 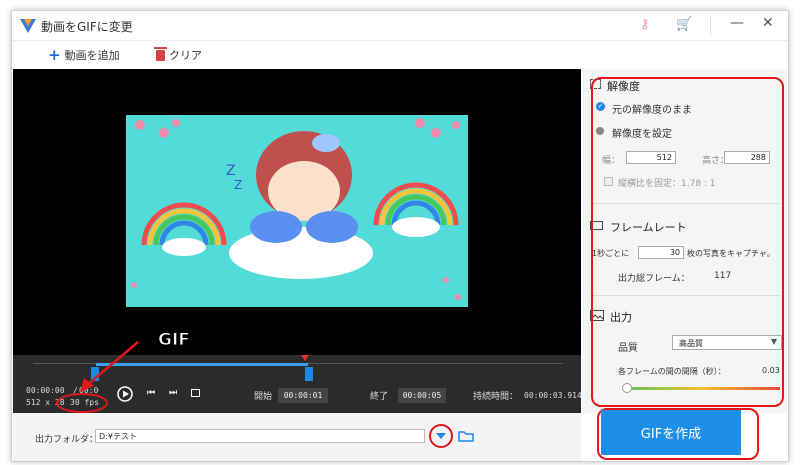 What do you see at coordinates (466, 436) in the screenshot?
I see `open-folder-icon` at bounding box center [466, 436].